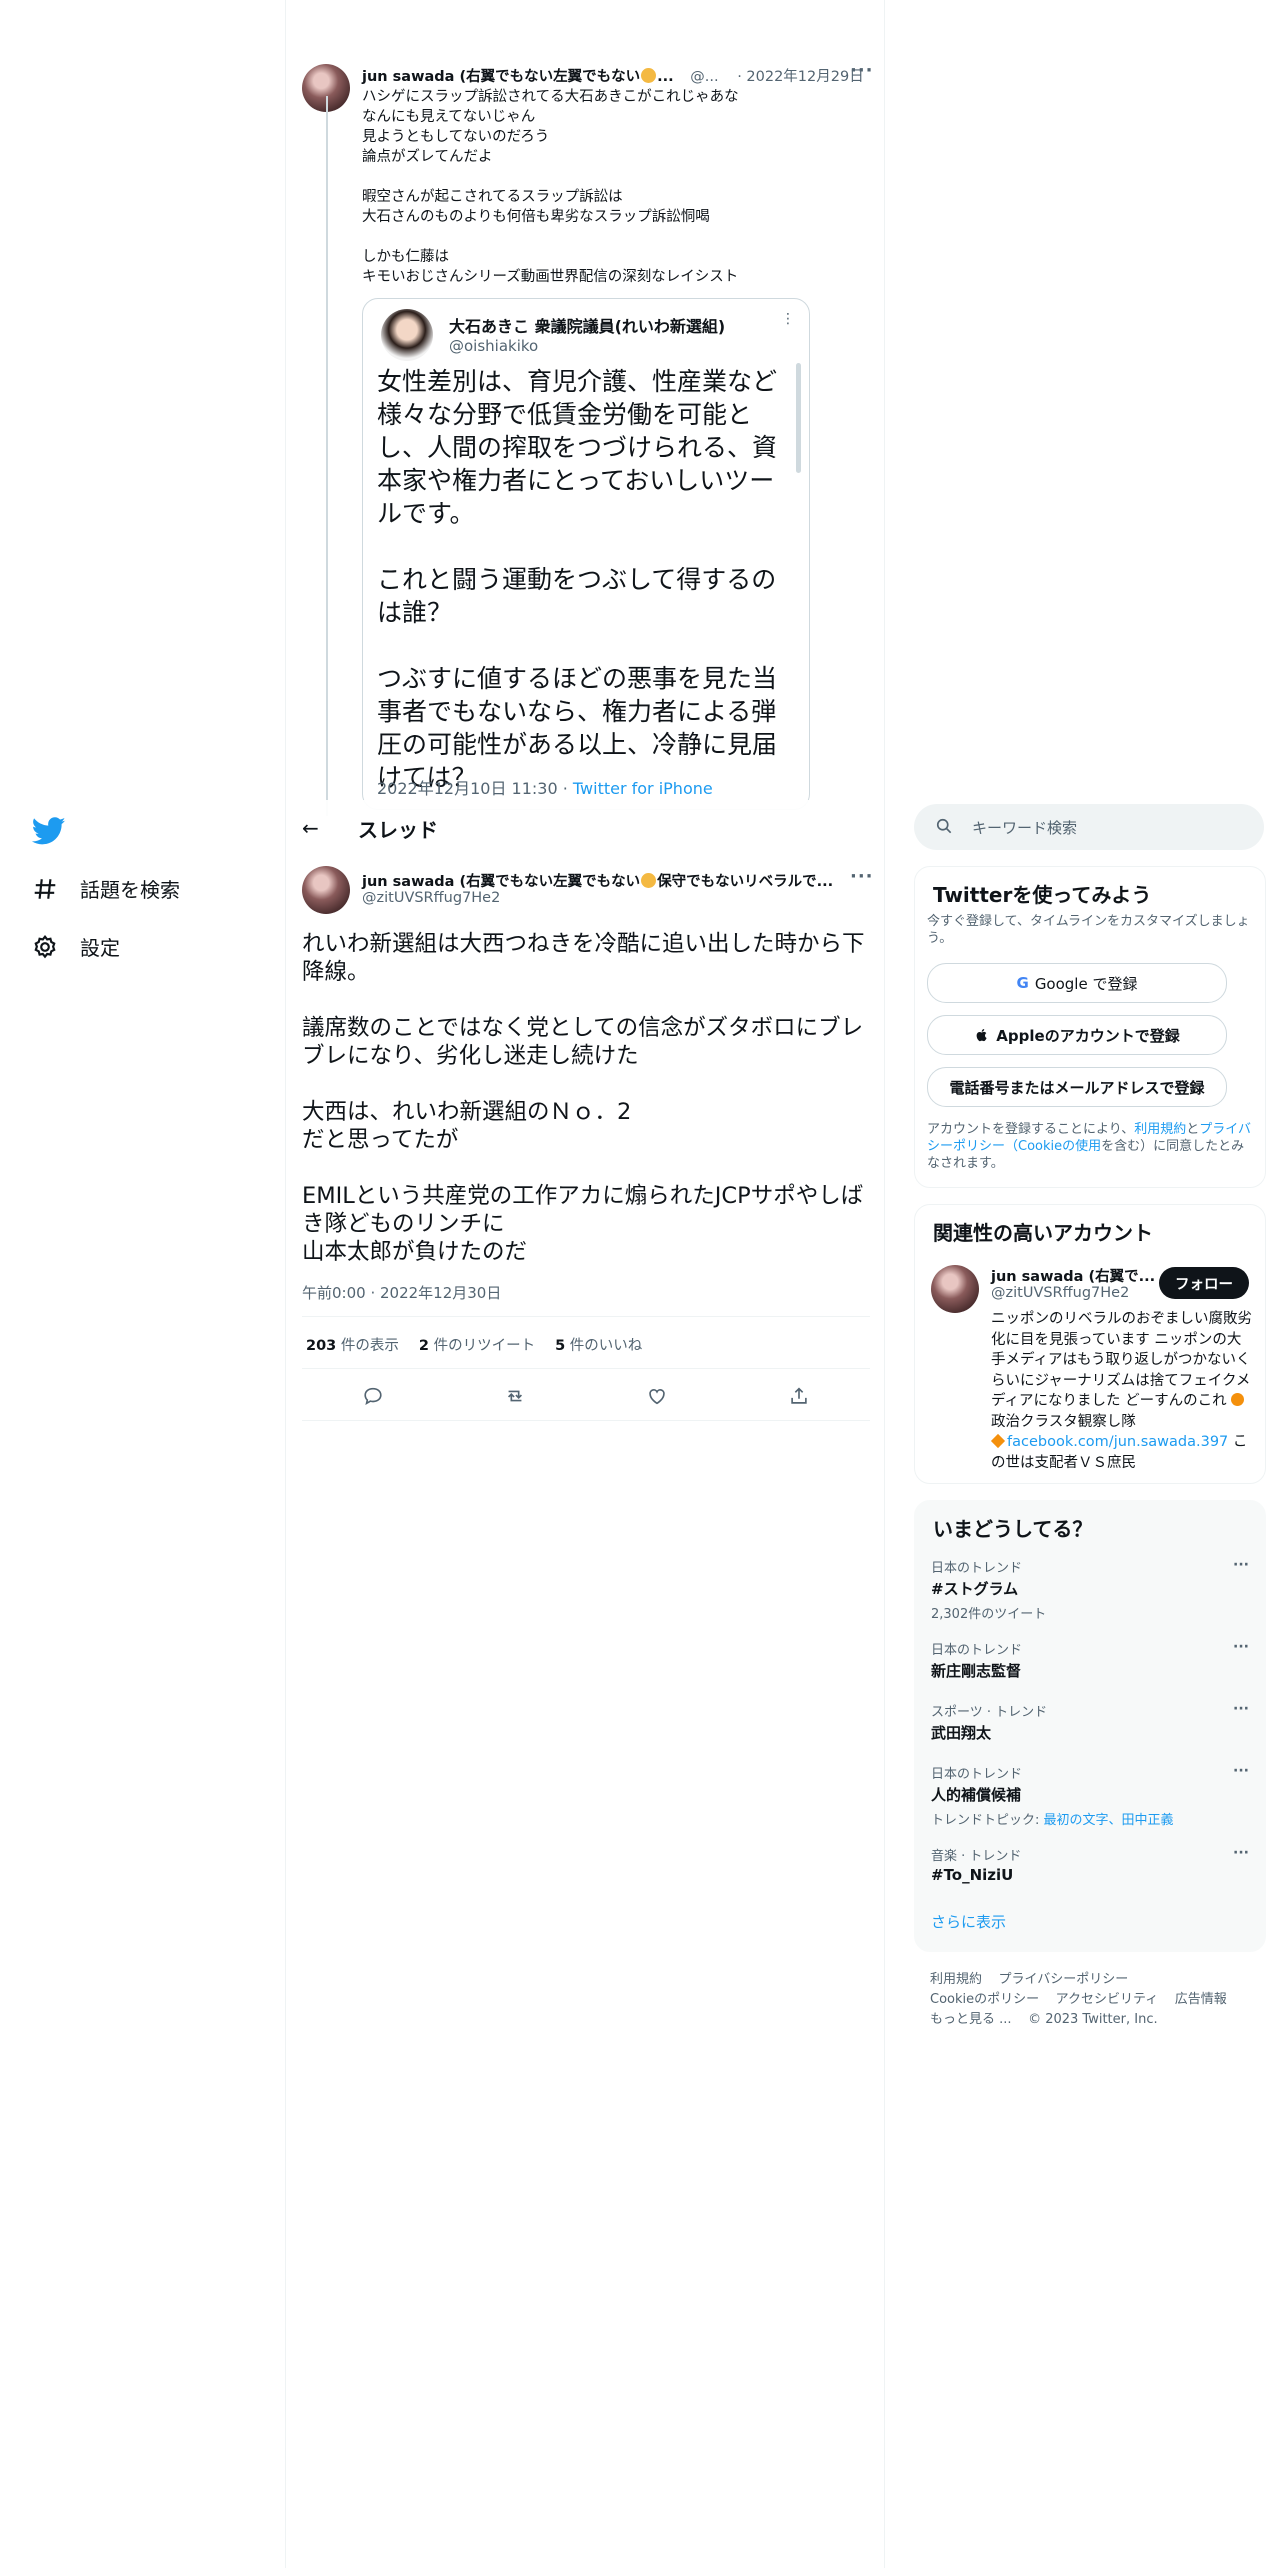 The height and width of the screenshot is (2568, 1284). Describe the element at coordinates (1093, 2019) in the screenshot. I see `footer-copyright: © 2023 Twitter, Inc.` at that location.